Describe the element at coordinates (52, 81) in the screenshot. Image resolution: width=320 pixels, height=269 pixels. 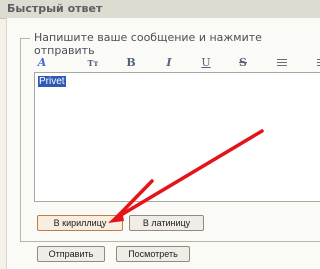
I see `selected-text: Privet` at that location.